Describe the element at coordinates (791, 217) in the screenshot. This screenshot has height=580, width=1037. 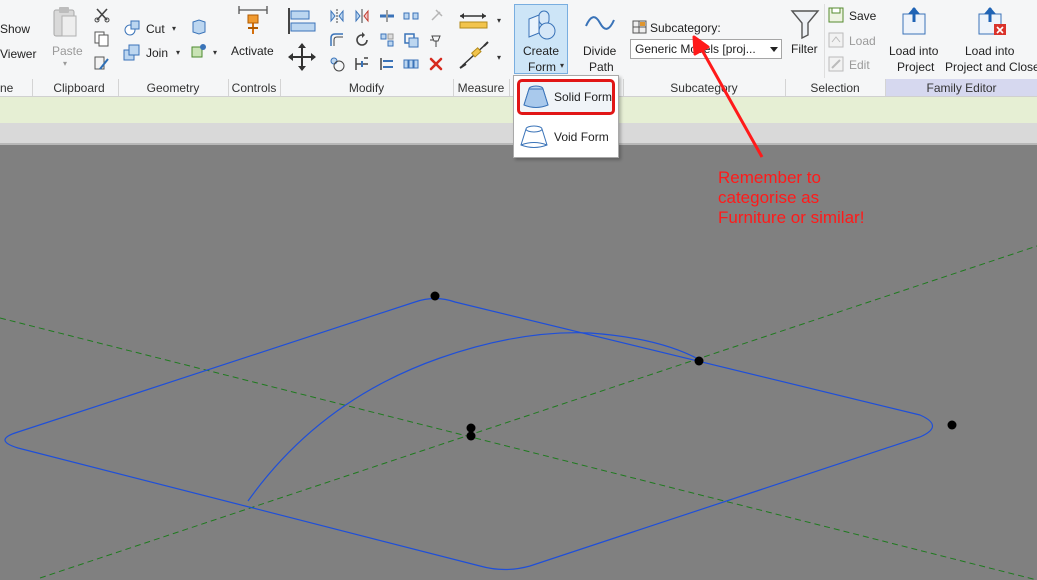
I see `annotation-line-3: Furniture or similar!` at that location.